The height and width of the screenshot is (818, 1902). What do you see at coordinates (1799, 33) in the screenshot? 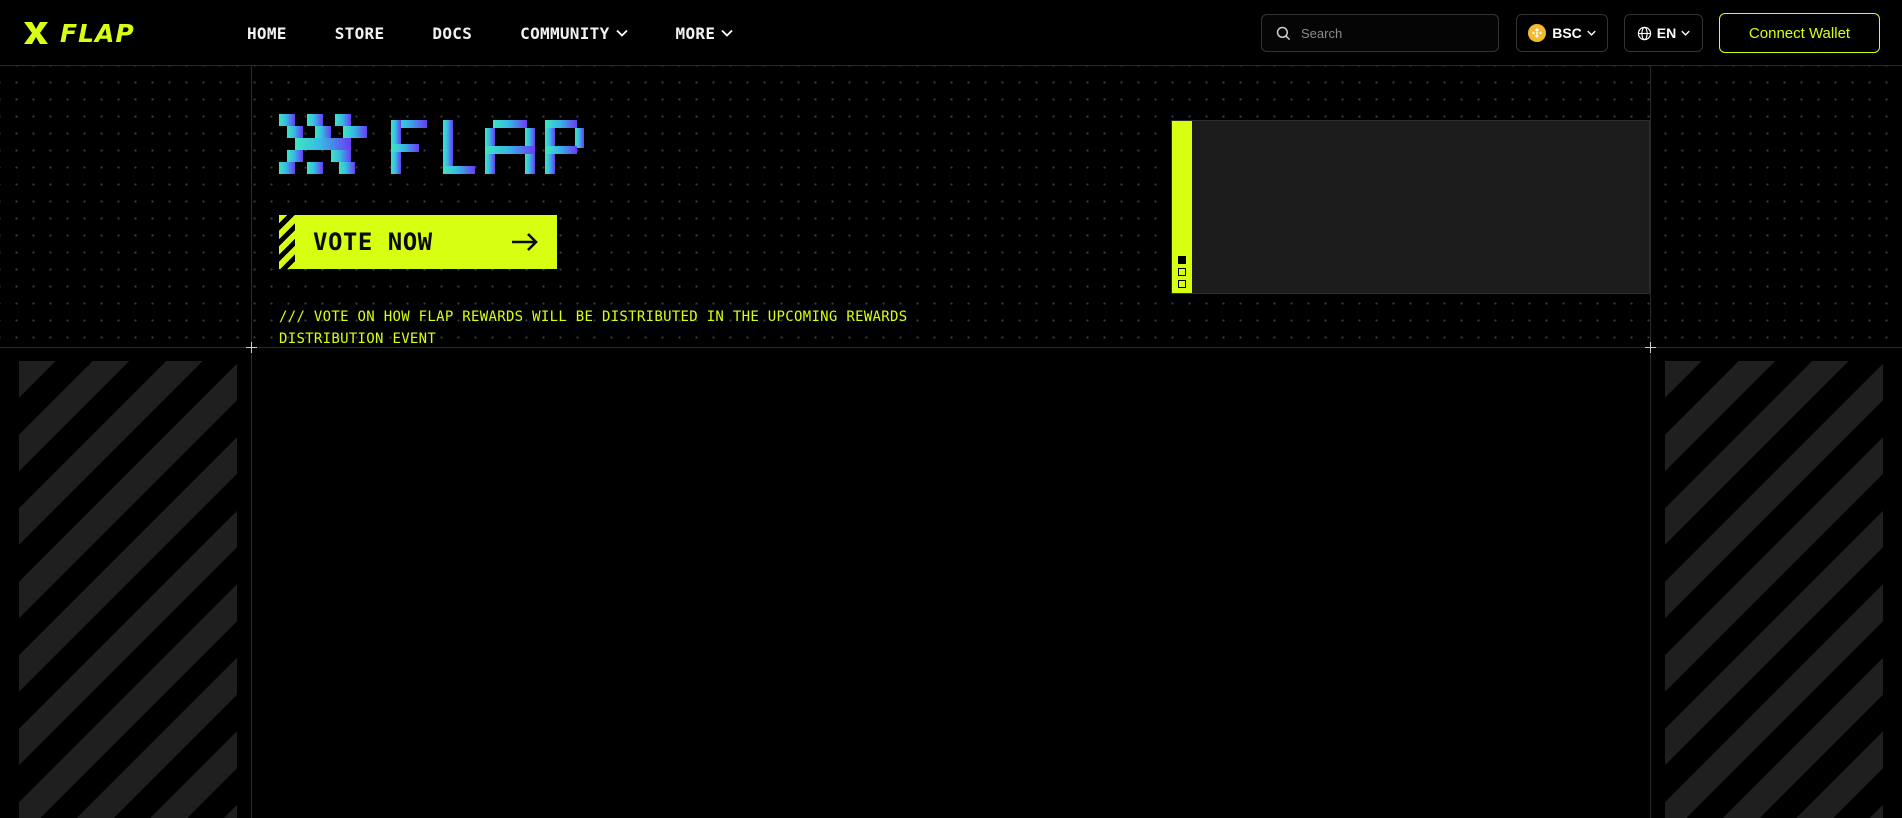
I see `connect-wallet-button: Connect Wallet` at bounding box center [1799, 33].